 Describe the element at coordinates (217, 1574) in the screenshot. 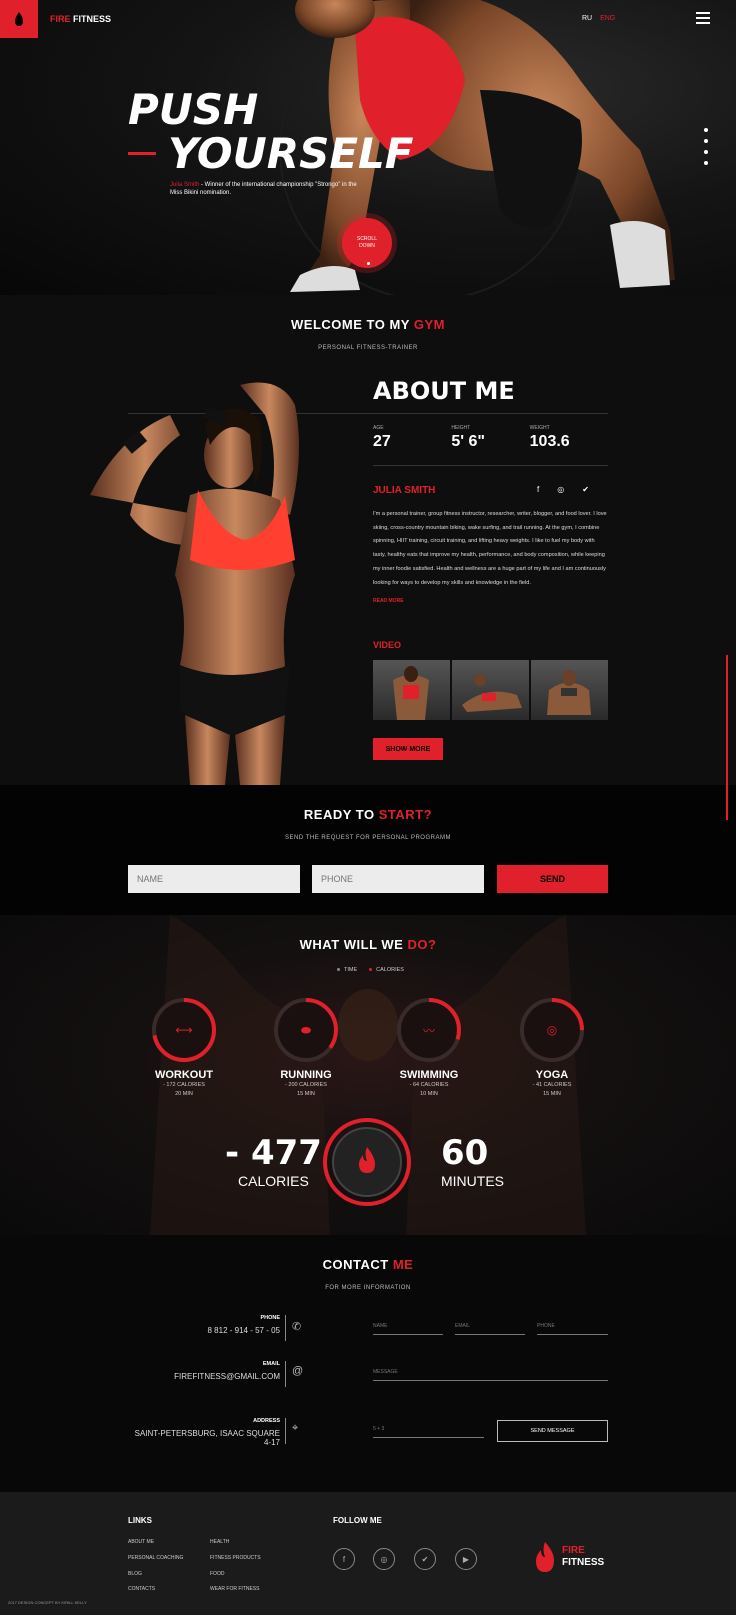

I see `footer-link: FOOD` at that location.